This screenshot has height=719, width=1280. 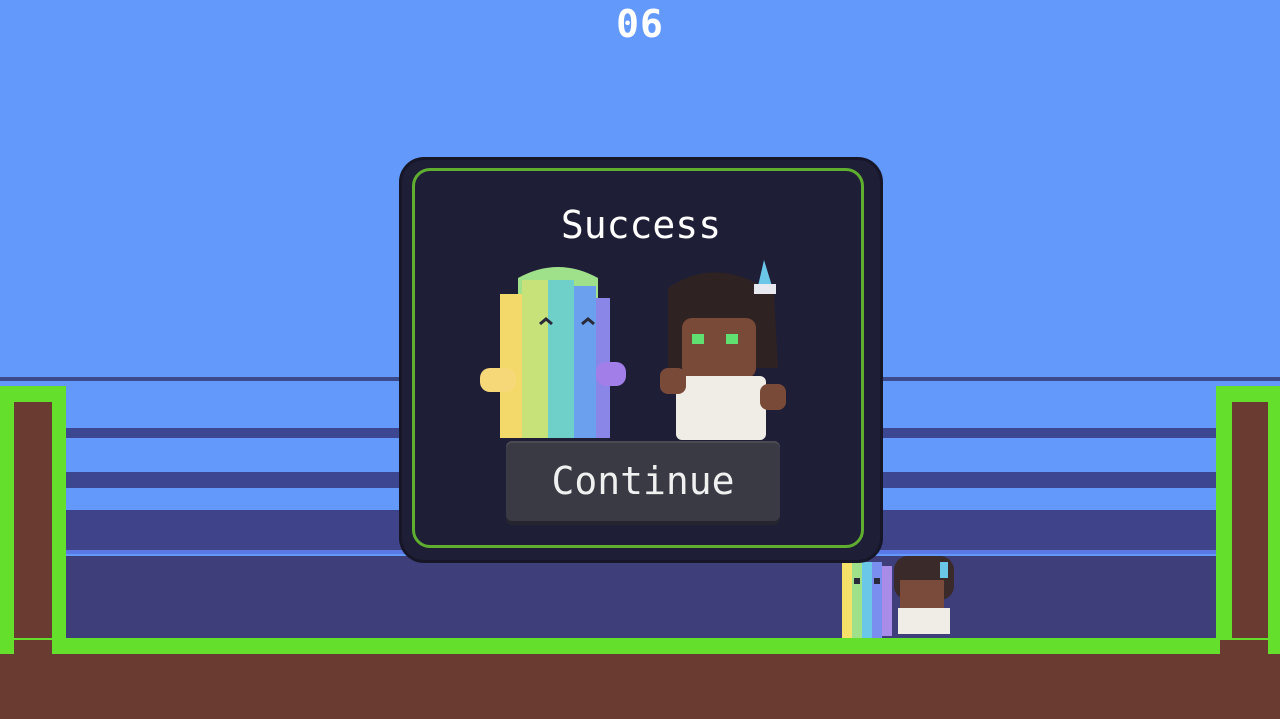 What do you see at coordinates (1250, 528) in the screenshot?
I see `right-pillar-dirt` at bounding box center [1250, 528].